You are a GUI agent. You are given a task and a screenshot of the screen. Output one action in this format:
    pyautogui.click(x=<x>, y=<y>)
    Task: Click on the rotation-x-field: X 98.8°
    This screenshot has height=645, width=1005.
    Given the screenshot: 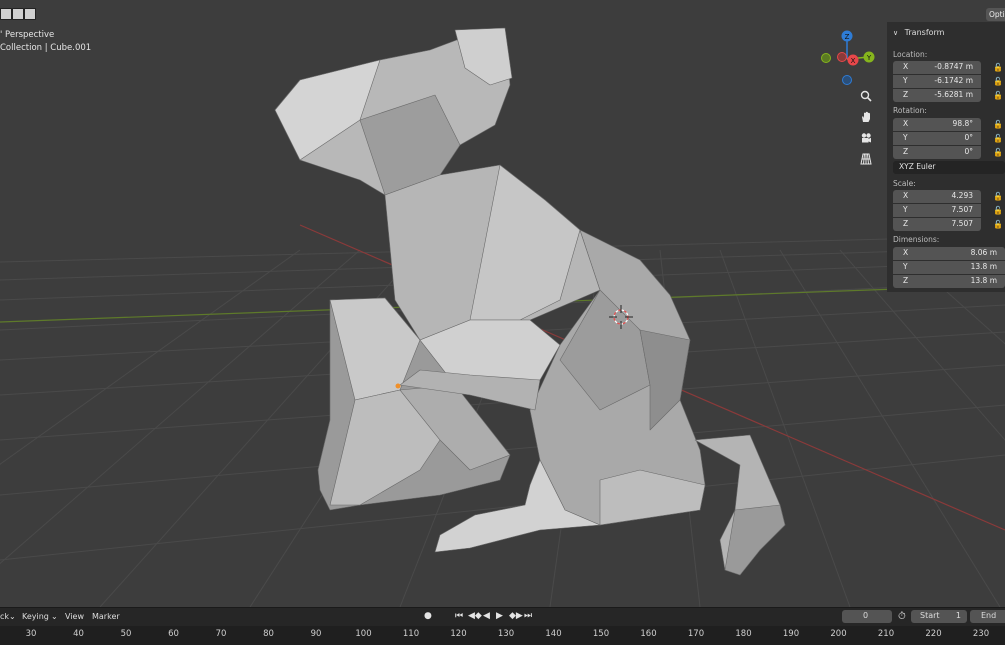 What is the action you would take?
    pyautogui.click(x=937, y=124)
    